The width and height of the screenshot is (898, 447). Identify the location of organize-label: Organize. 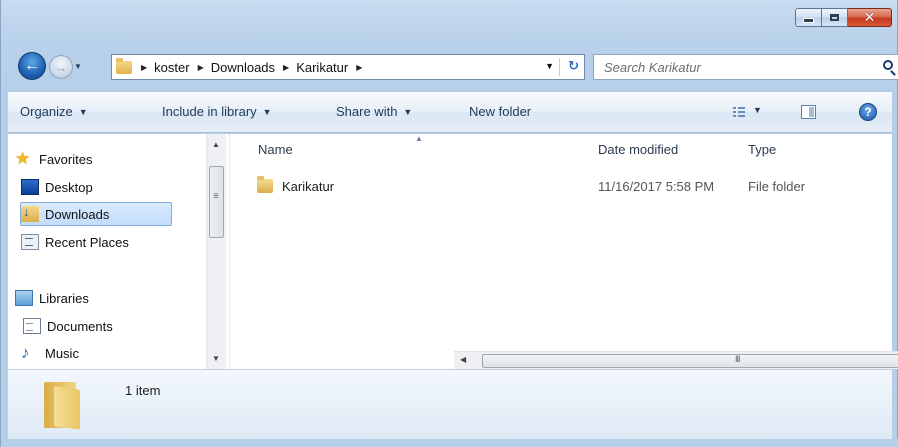
(46, 111).